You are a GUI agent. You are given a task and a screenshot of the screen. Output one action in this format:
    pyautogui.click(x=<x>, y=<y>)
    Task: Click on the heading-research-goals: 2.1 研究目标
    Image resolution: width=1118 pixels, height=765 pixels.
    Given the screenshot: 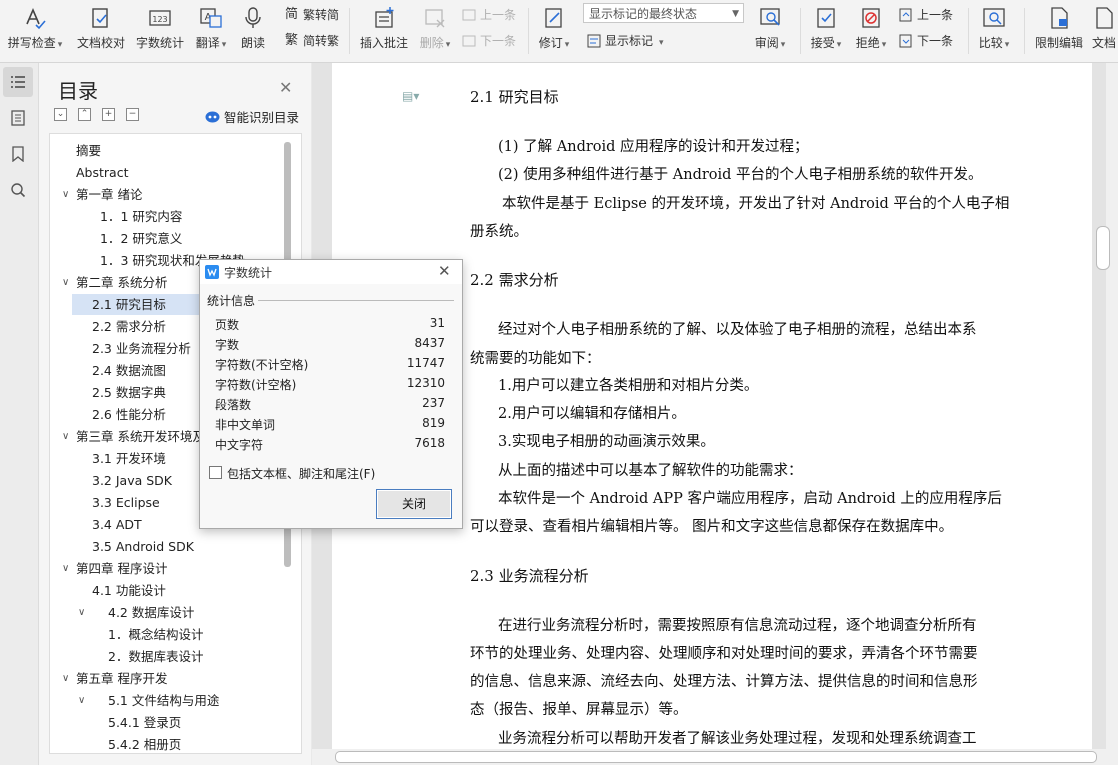 What is the action you would take?
    pyautogui.click(x=514, y=97)
    